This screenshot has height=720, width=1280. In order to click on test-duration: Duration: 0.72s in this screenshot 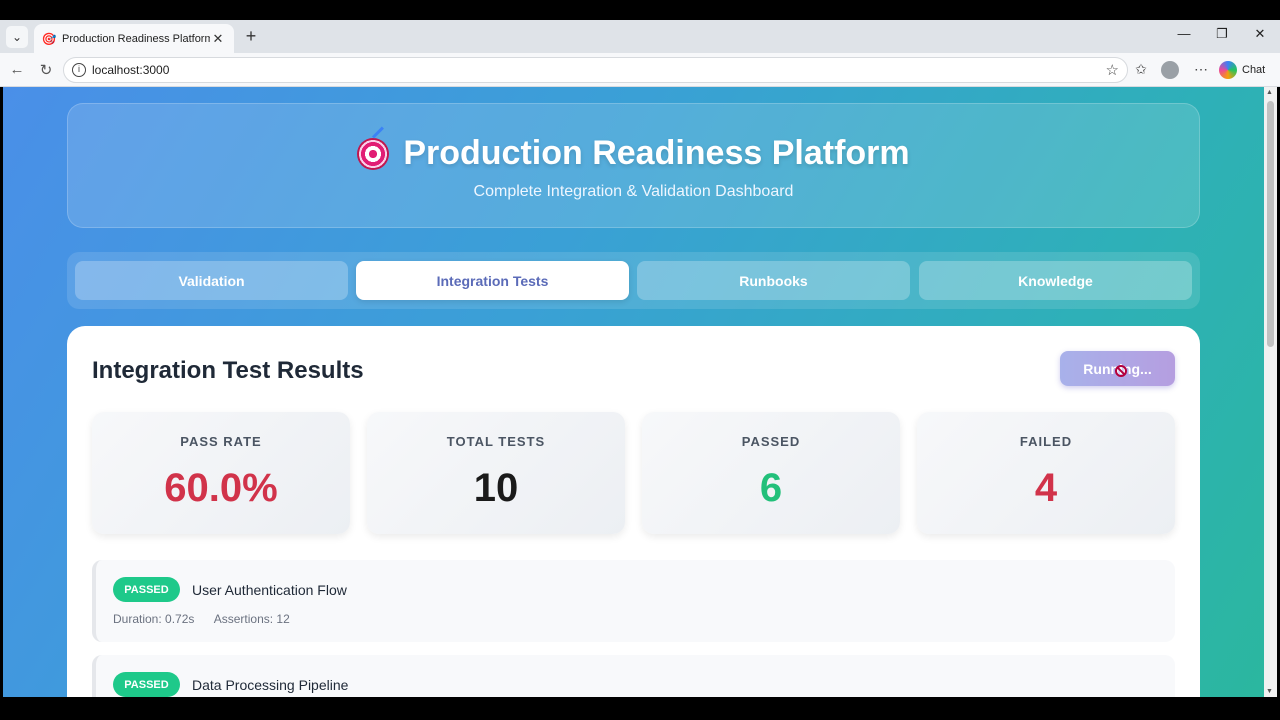, I will do `click(154, 619)`.